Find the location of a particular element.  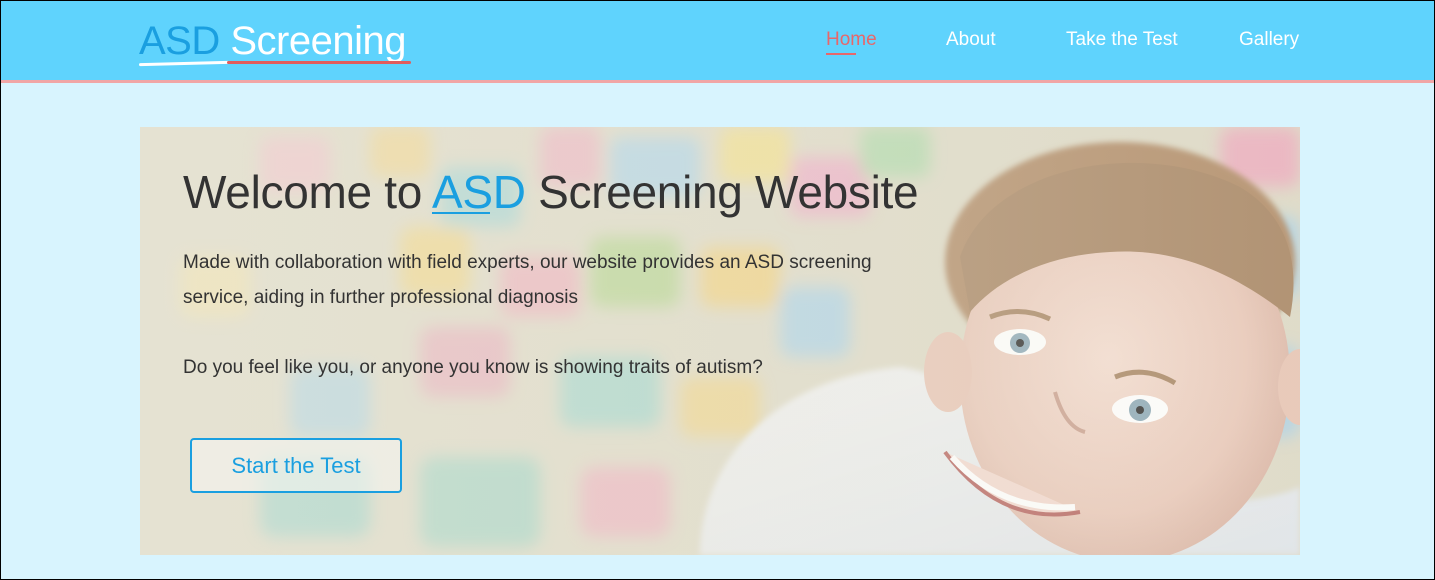

nav-gallery-label: Gallery is located at coordinates (1269, 39).